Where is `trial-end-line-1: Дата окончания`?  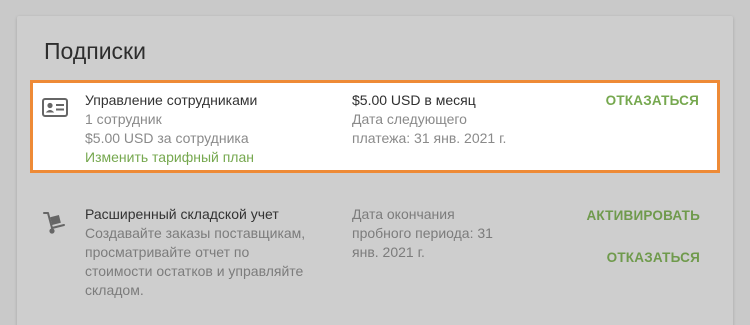 trial-end-line-1: Дата окончания is located at coordinates (403, 214).